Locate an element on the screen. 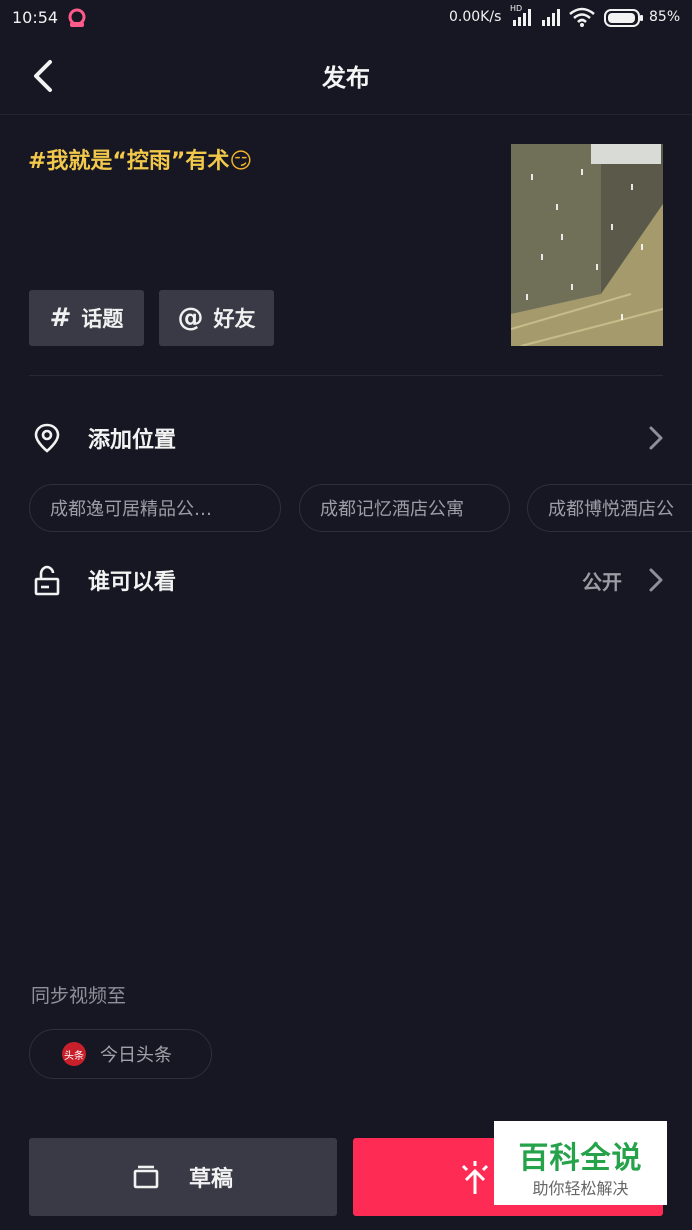 The height and width of the screenshot is (1230, 692). divider is located at coordinates (346, 375).